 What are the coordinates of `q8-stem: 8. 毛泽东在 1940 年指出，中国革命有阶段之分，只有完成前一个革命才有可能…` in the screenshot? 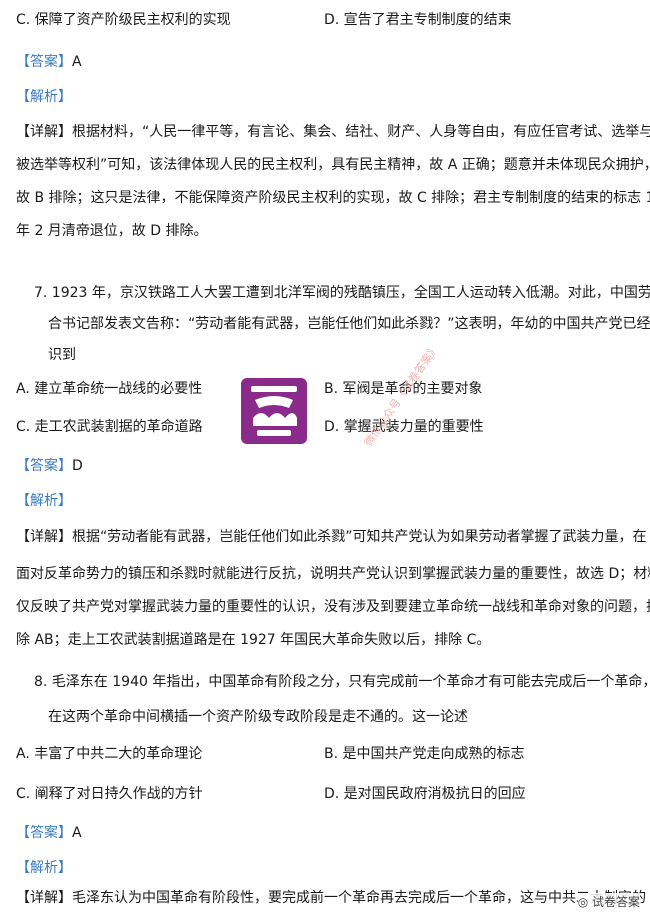 It's located at (333, 706).